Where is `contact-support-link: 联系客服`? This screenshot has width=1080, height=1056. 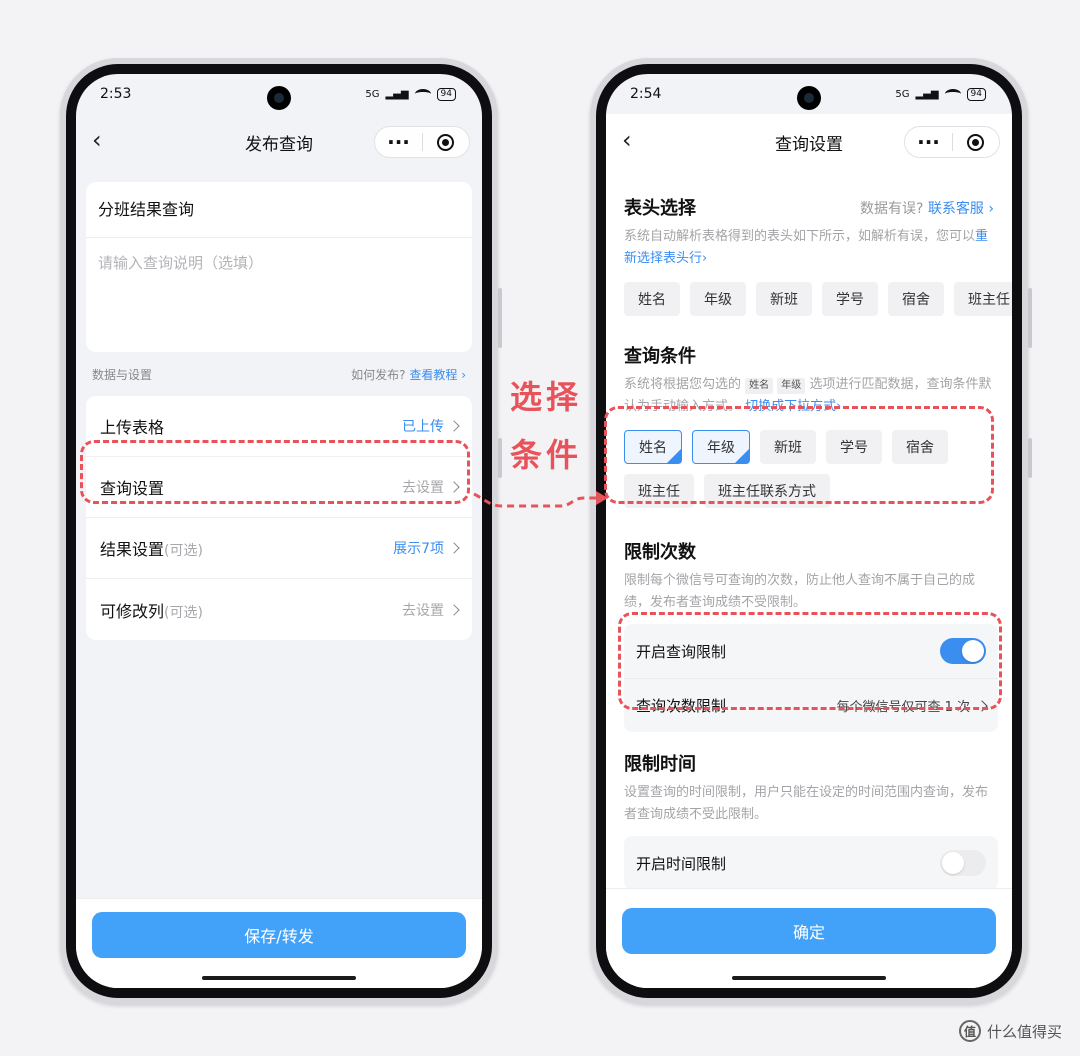
contact-support-link: 联系客服 is located at coordinates (956, 209).